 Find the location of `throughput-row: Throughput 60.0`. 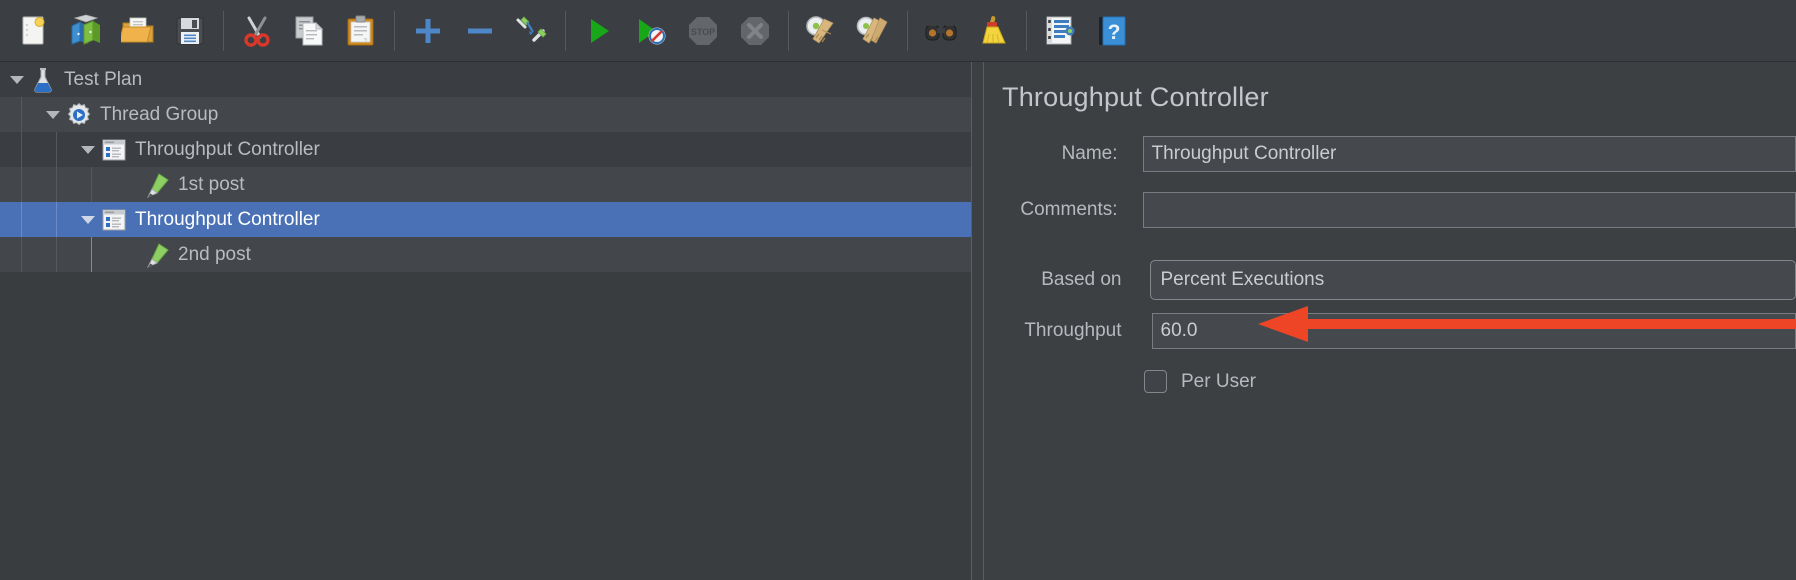

throughput-row: Throughput 60.0 is located at coordinates (1390, 331).